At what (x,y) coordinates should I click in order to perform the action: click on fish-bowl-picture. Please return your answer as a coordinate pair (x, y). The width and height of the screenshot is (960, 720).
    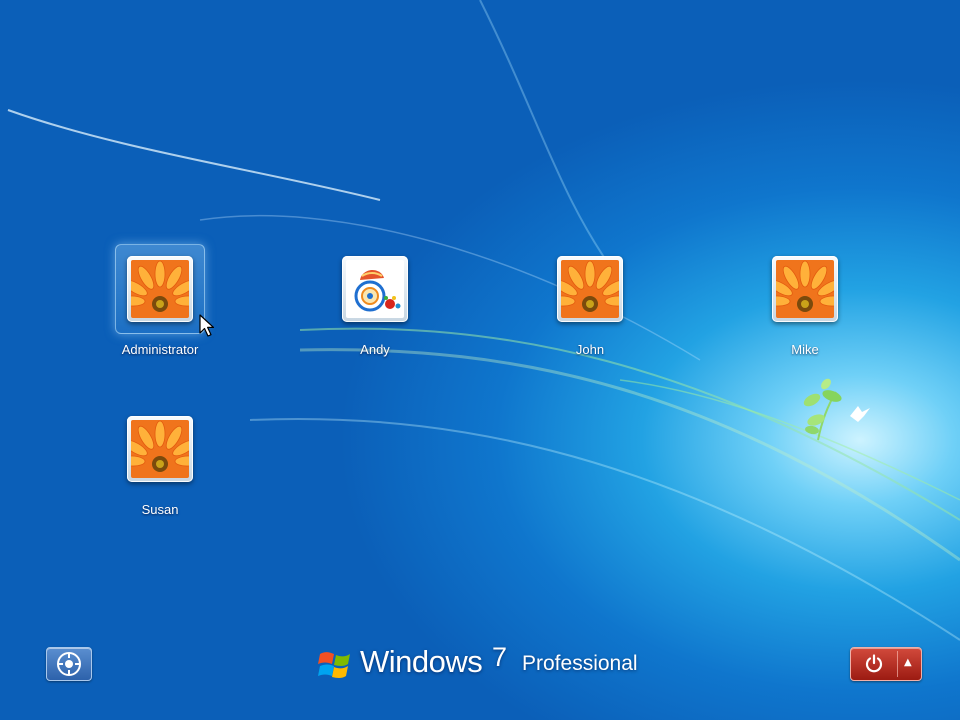
    Looking at the image, I should click on (375, 289).